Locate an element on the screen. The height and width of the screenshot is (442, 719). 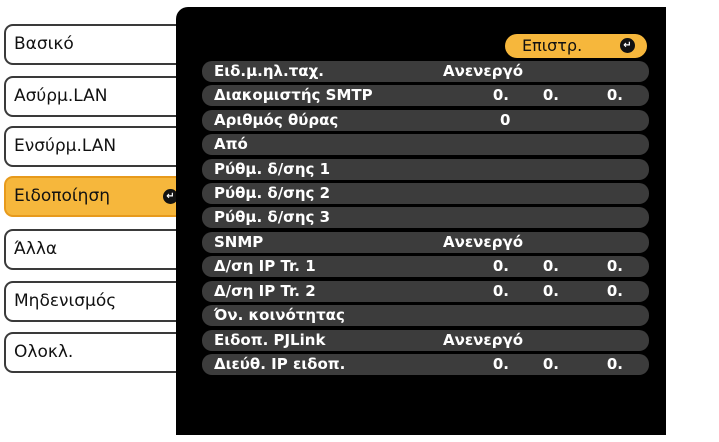
row-label: Δ/ση IP Tr. 2 is located at coordinates (265, 291).